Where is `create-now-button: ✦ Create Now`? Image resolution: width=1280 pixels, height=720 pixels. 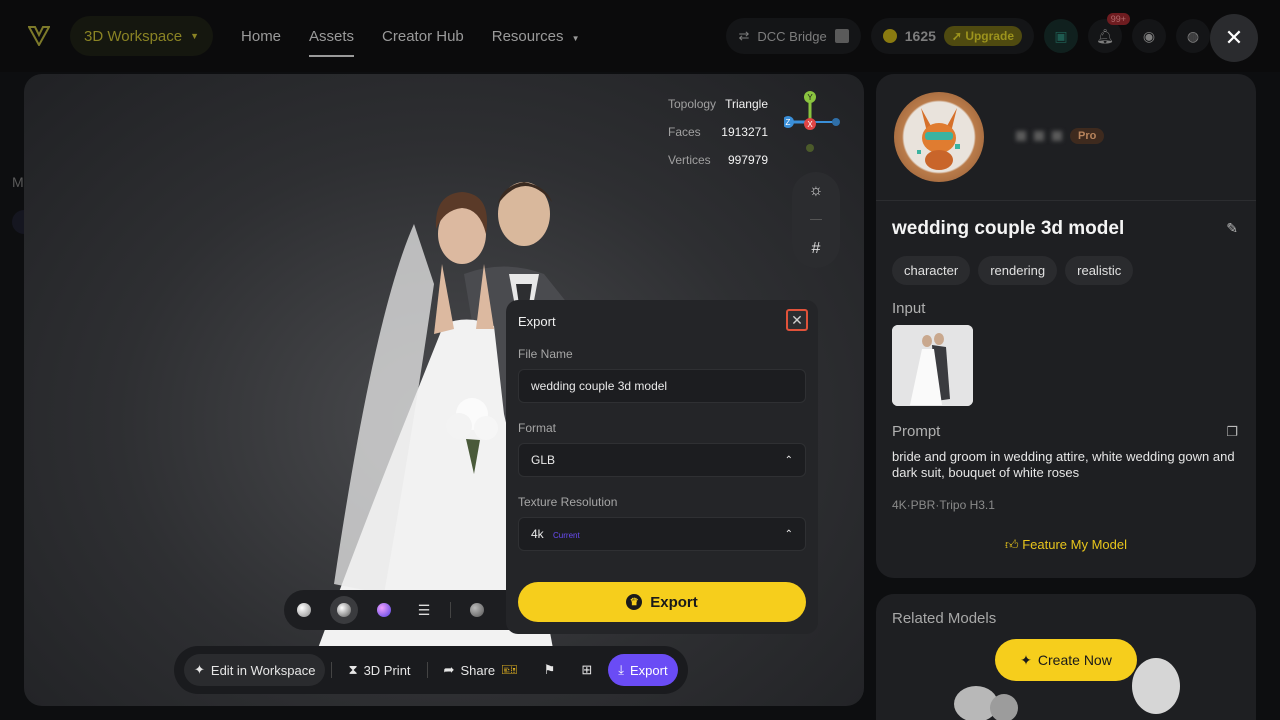 create-now-button: ✦ Create Now is located at coordinates (1066, 660).